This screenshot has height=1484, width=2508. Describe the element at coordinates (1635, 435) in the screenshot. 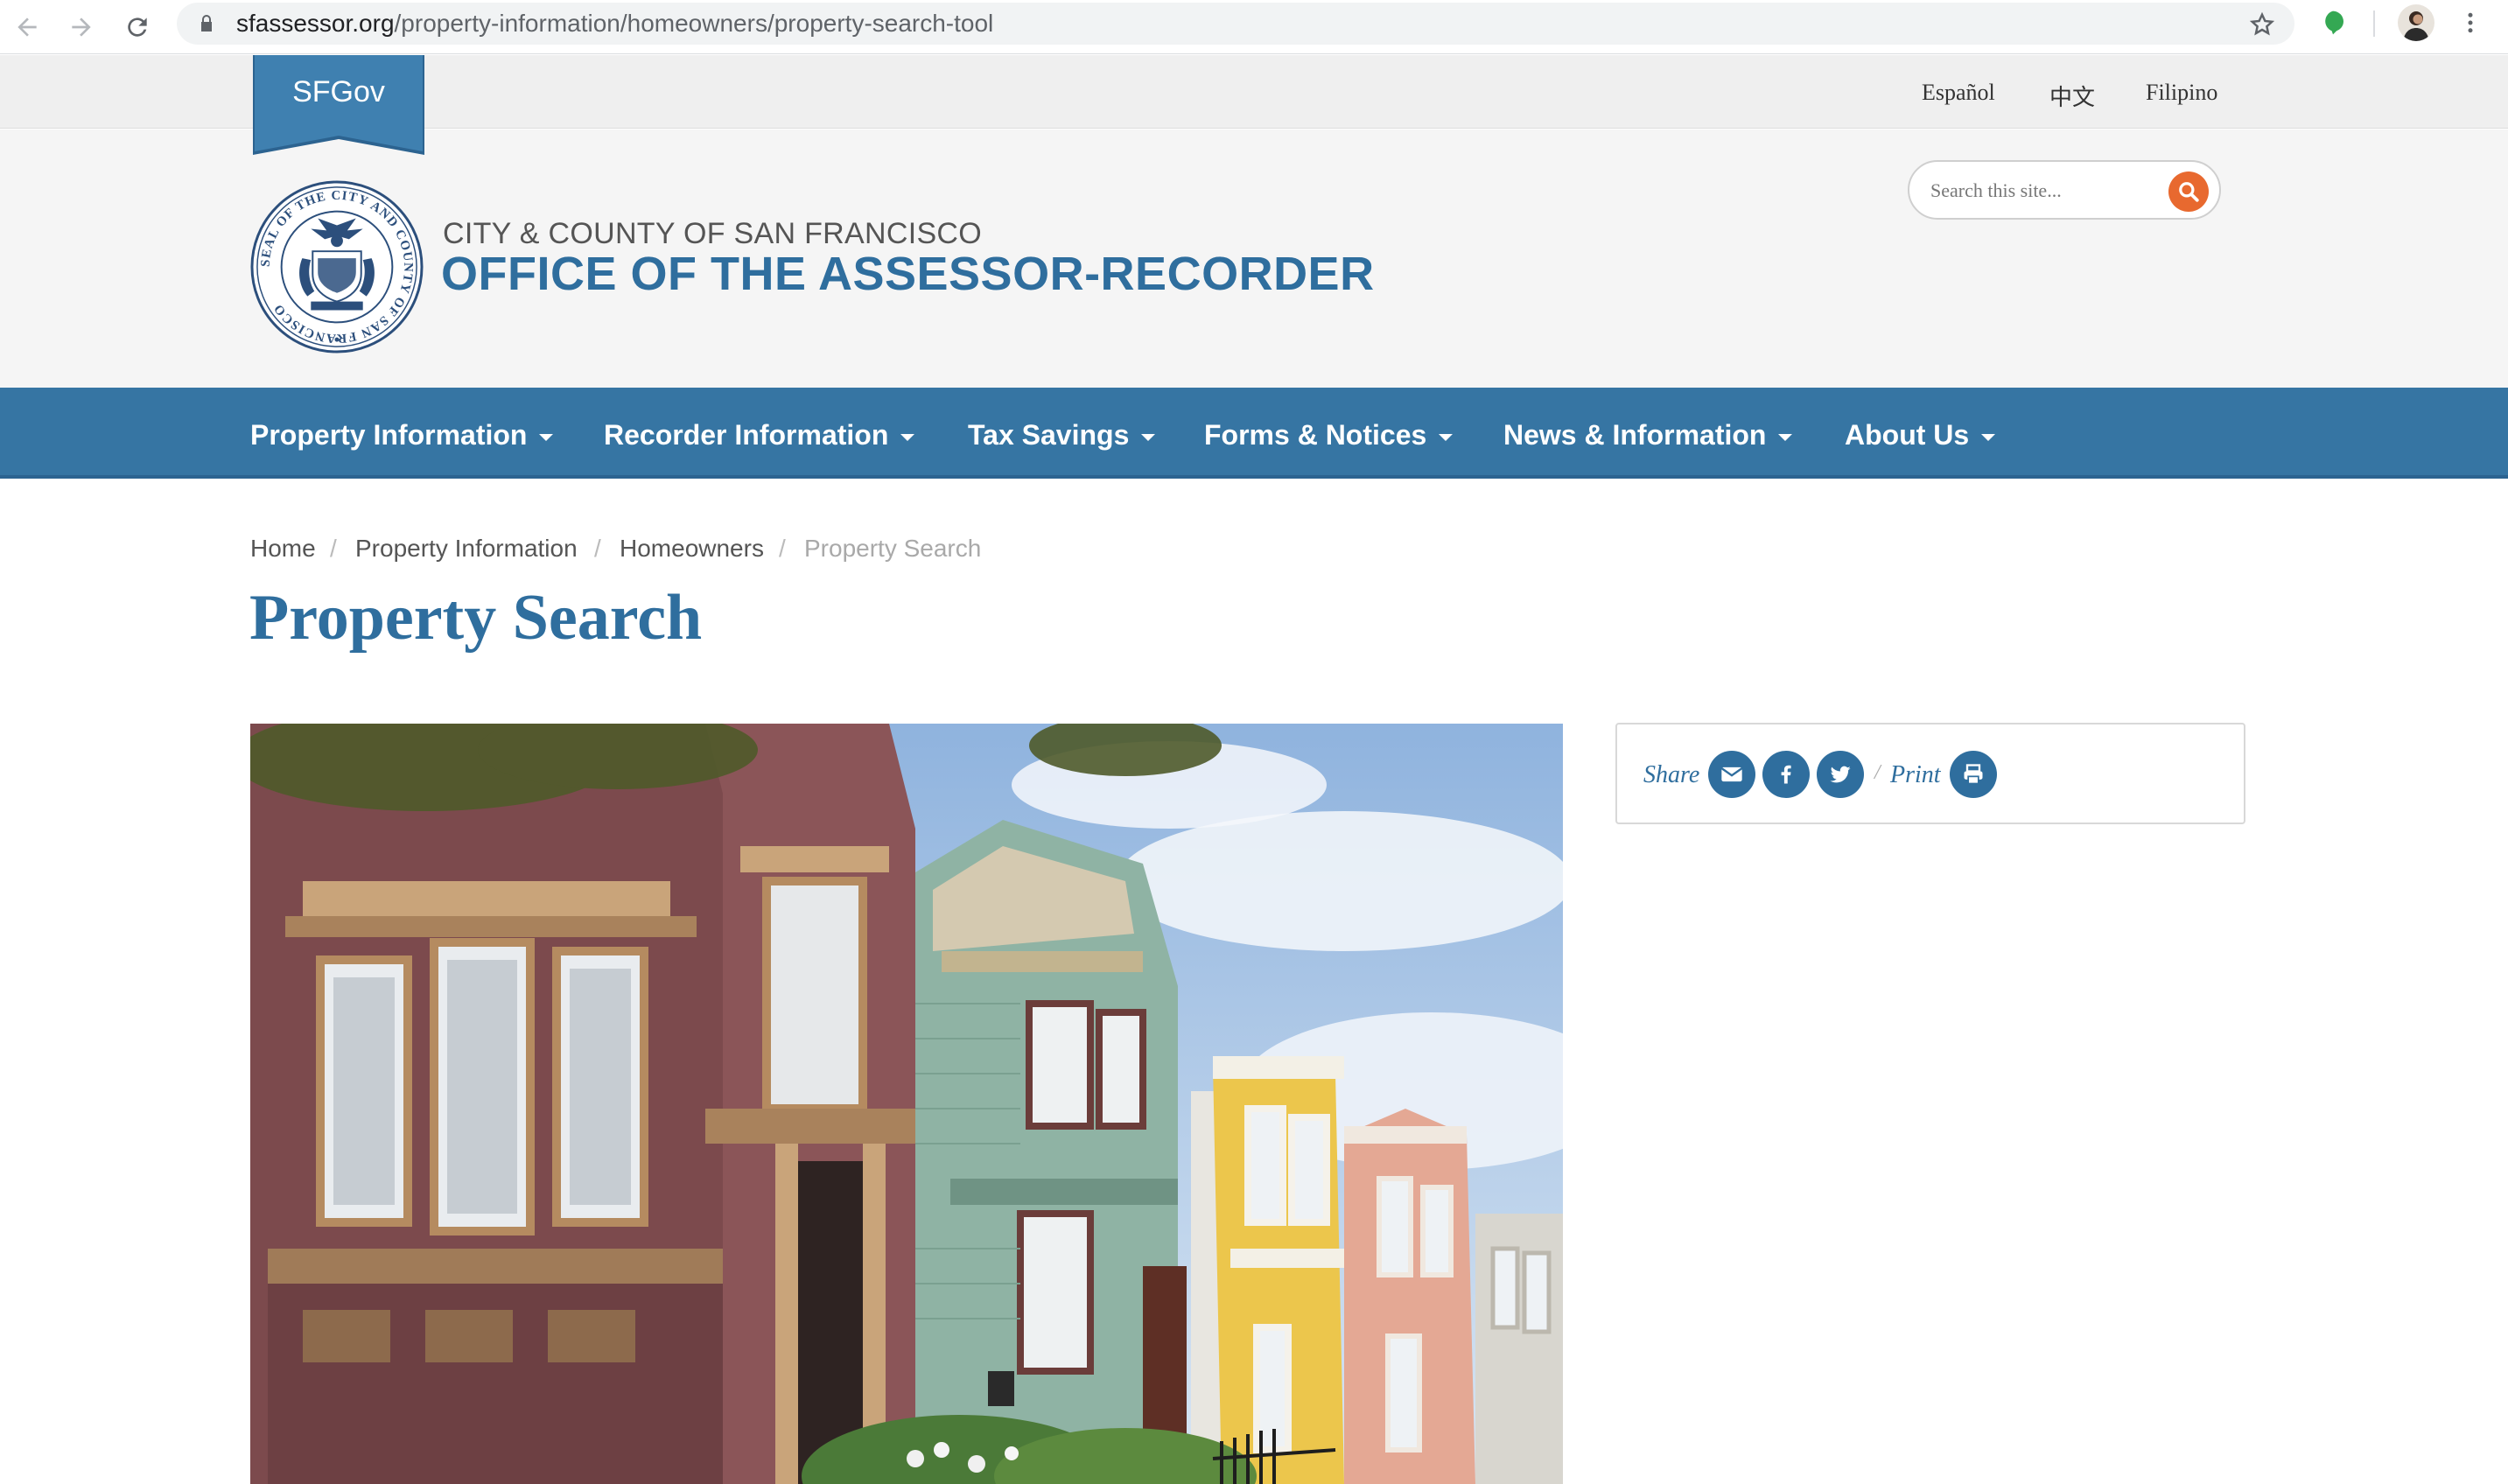

I see `nav-label: News & Information` at that location.